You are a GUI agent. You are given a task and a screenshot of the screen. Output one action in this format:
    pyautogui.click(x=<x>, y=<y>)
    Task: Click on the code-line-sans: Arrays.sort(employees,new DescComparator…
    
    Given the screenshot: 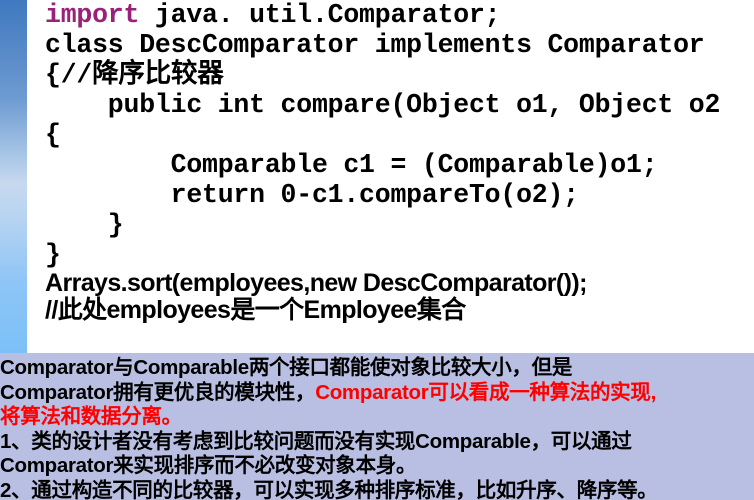 What is the action you would take?
    pyautogui.click(x=316, y=283)
    